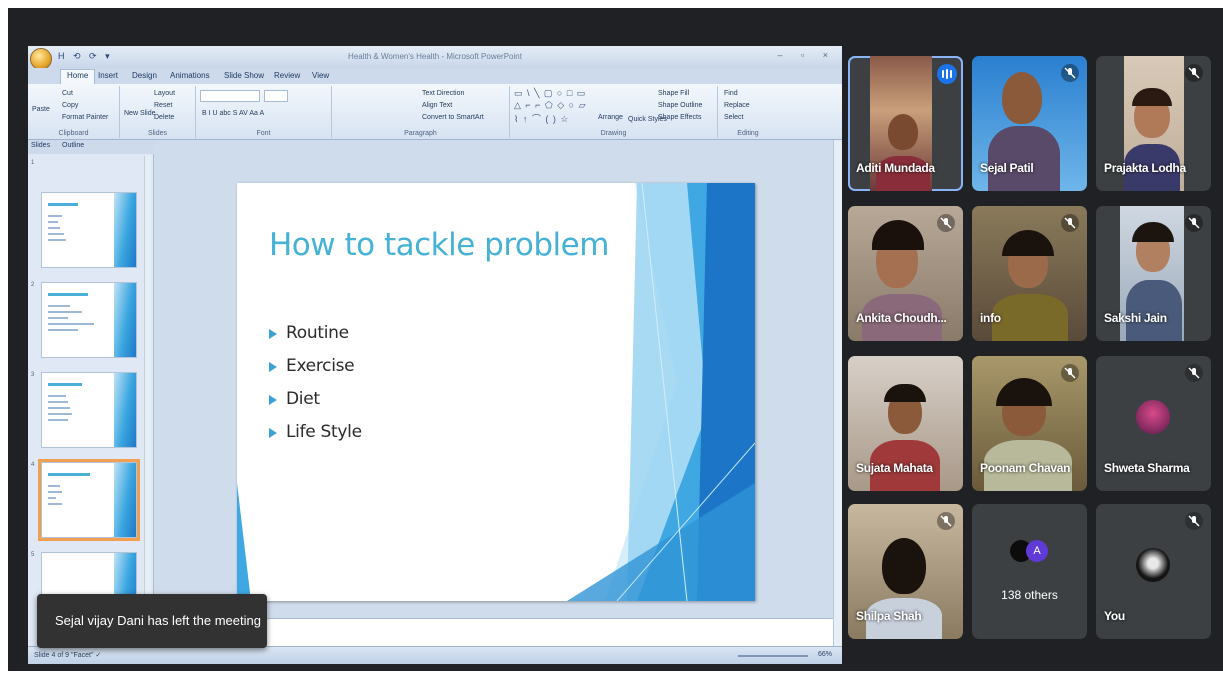 This screenshot has height=681, width=1223. Describe the element at coordinates (1029, 571) in the screenshot. I see `others-tile: A 138 others` at that location.